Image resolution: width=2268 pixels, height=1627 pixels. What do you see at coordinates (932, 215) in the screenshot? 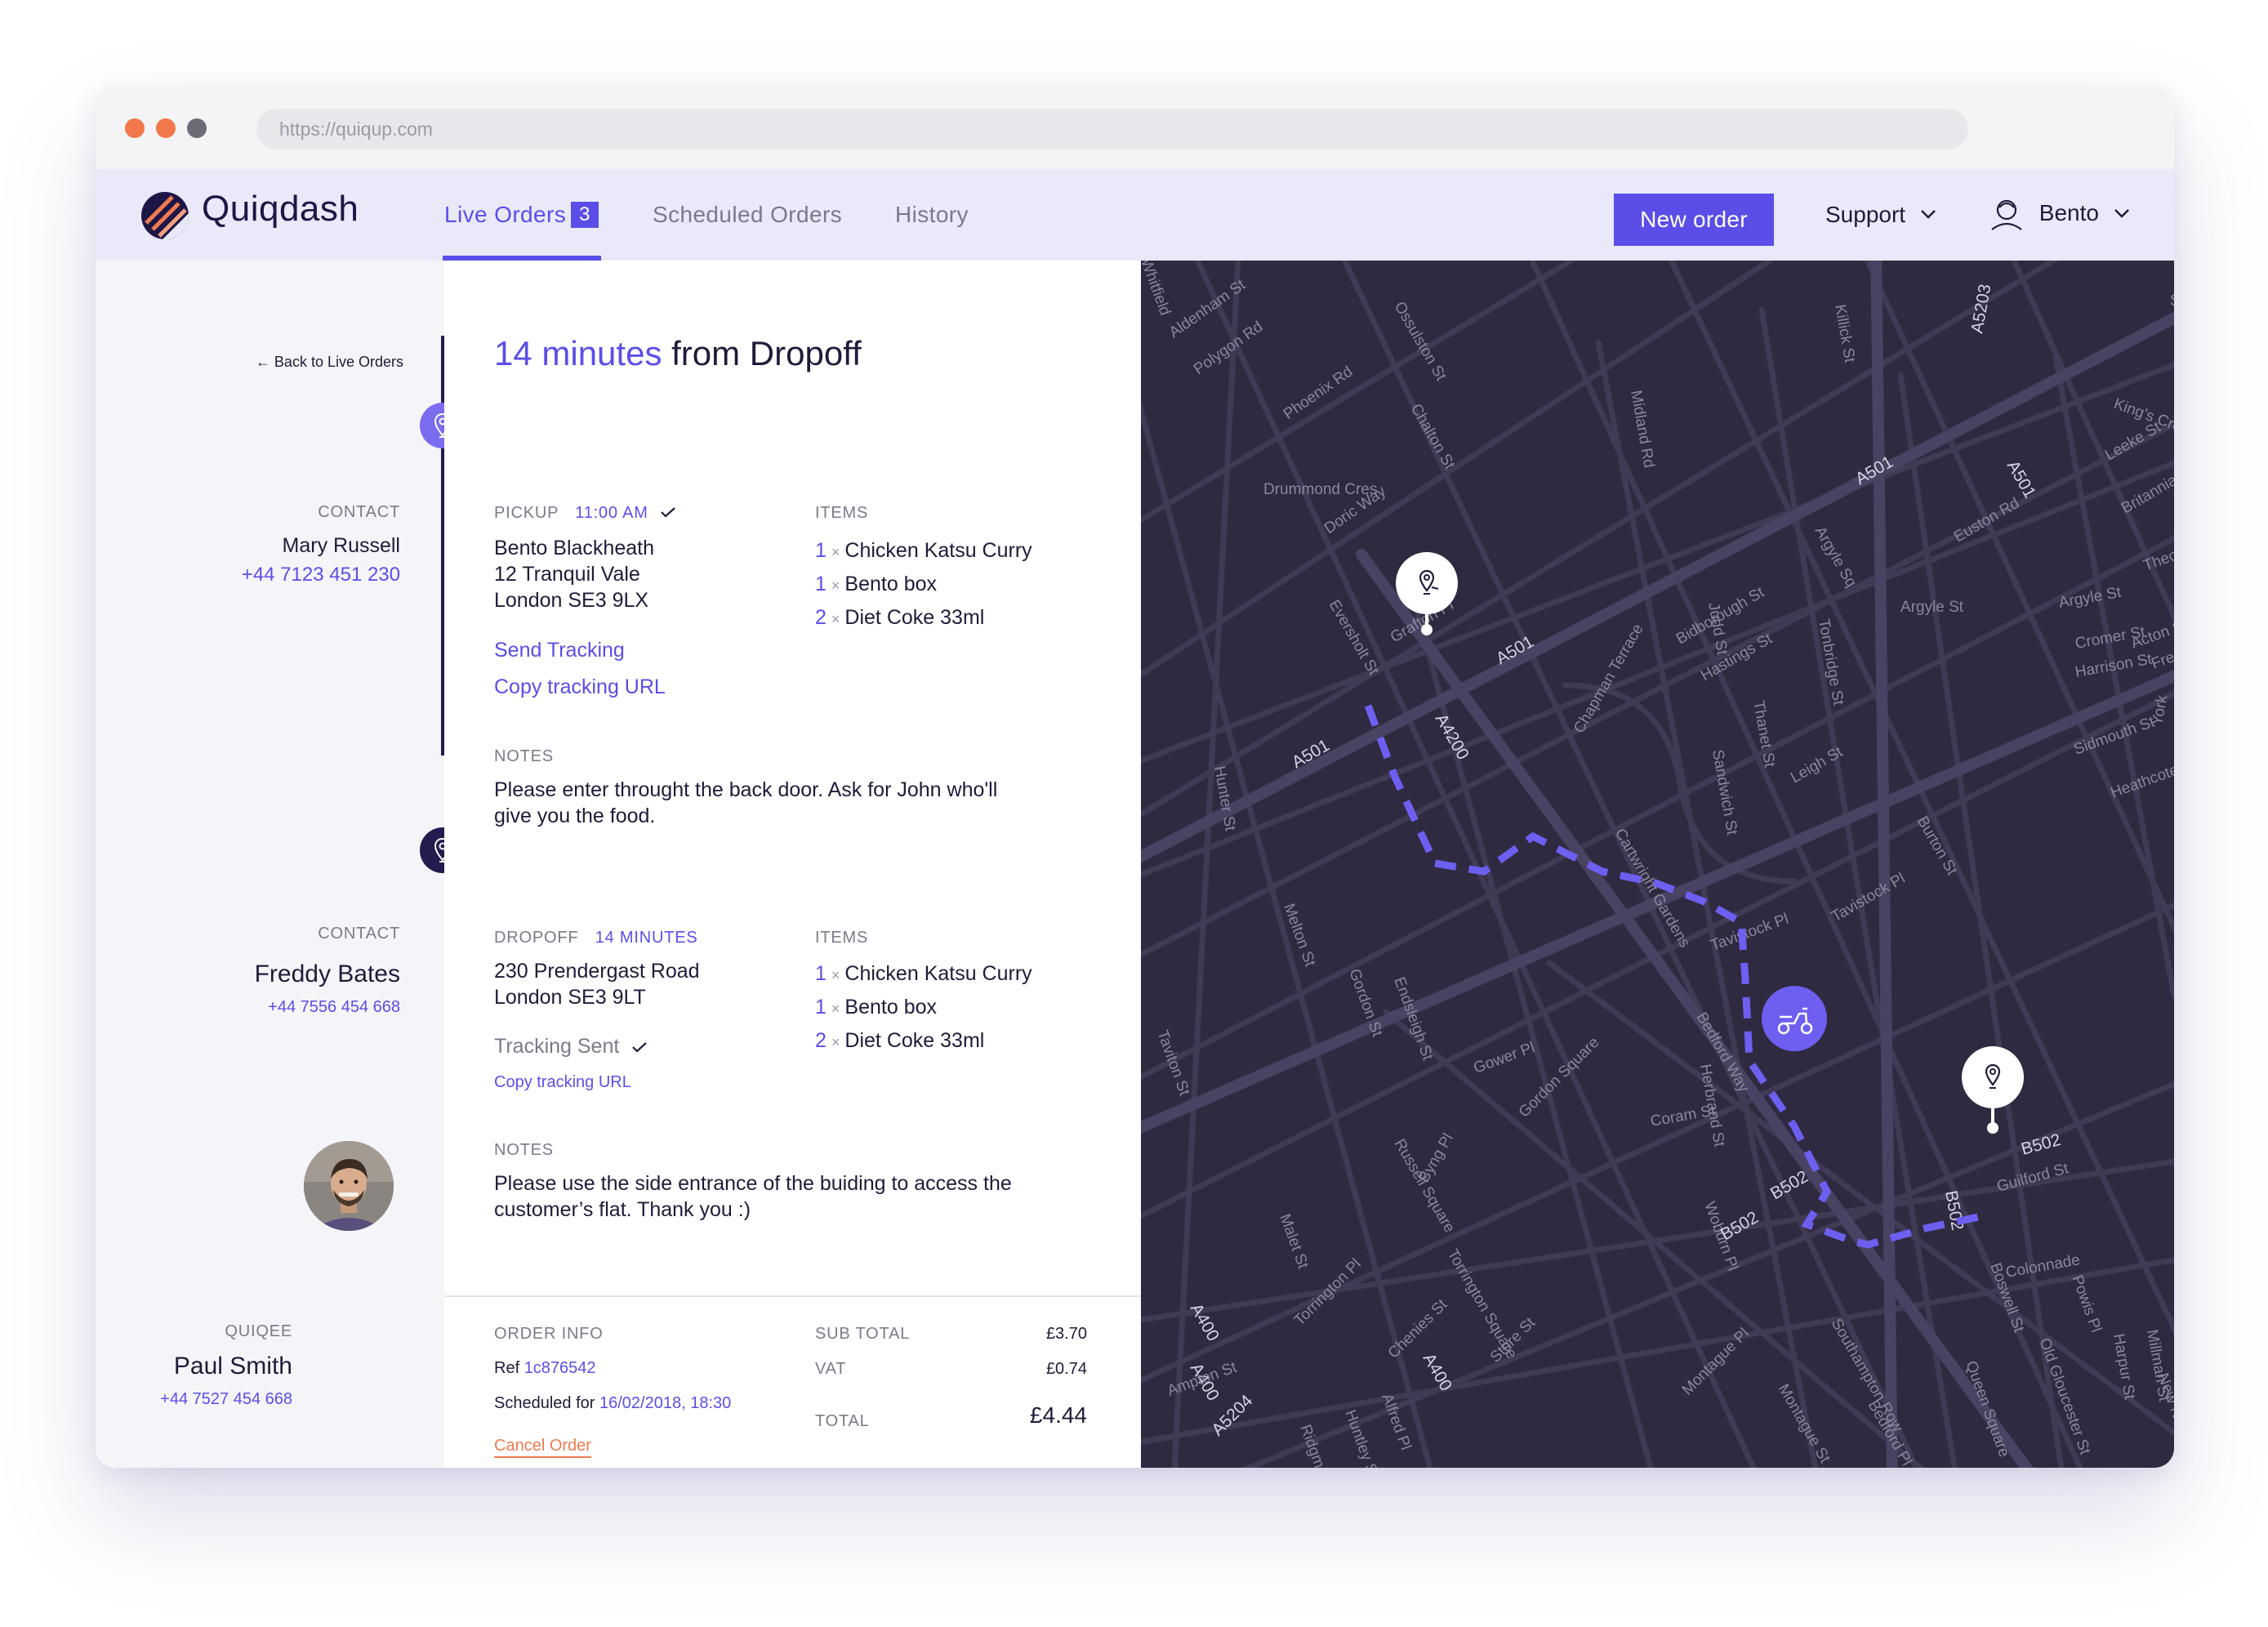
I see `tab-history: History` at bounding box center [932, 215].